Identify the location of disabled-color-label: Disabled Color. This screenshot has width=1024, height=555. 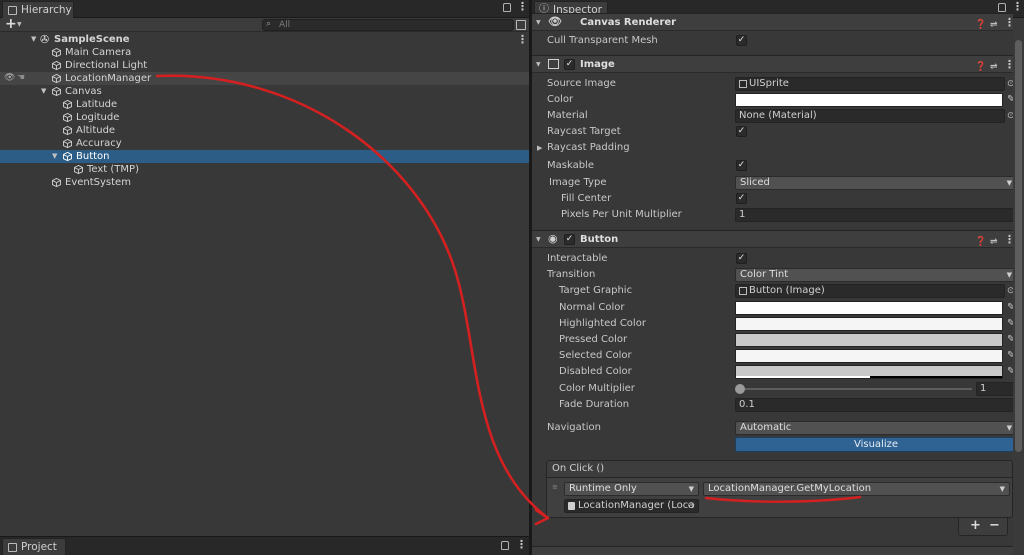
(595, 371).